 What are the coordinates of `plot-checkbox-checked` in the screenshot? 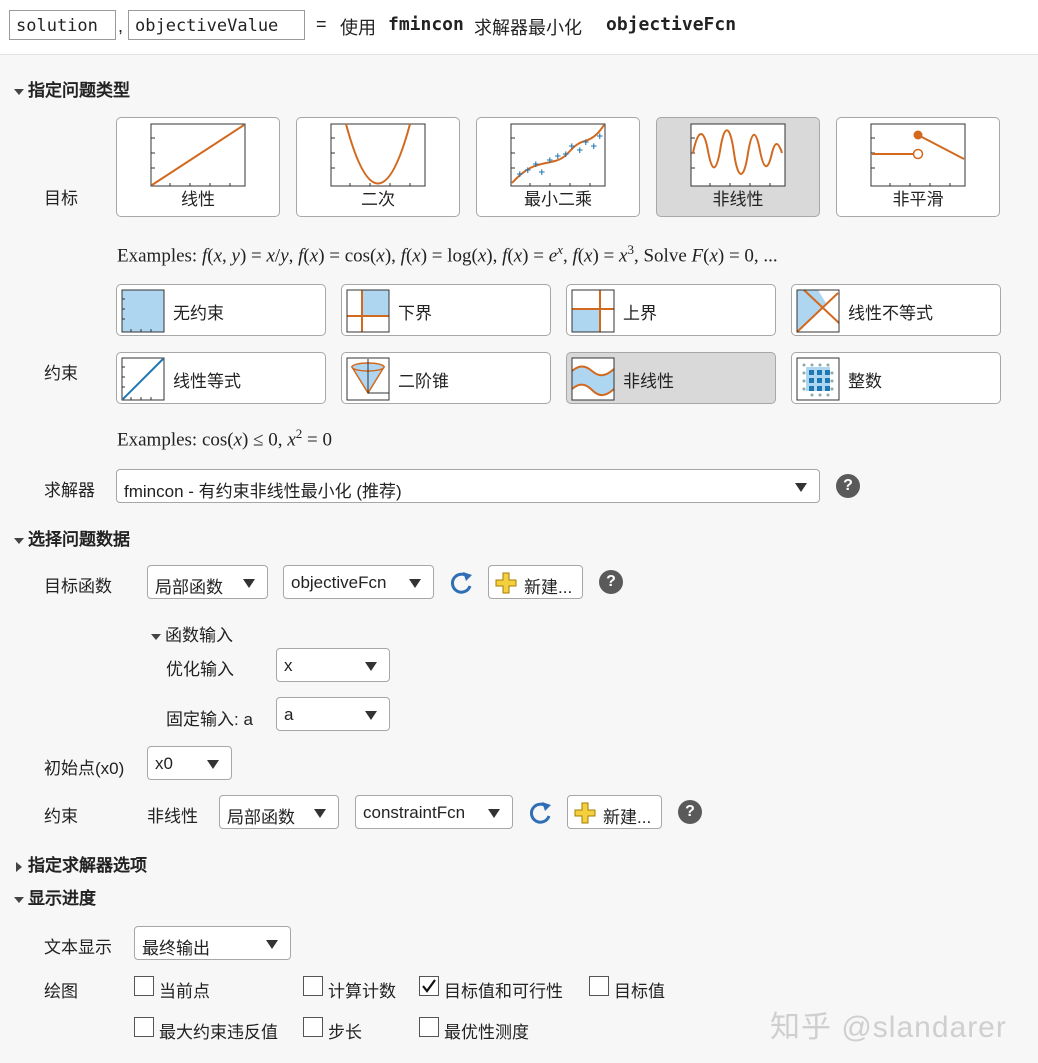 It's located at (429, 986).